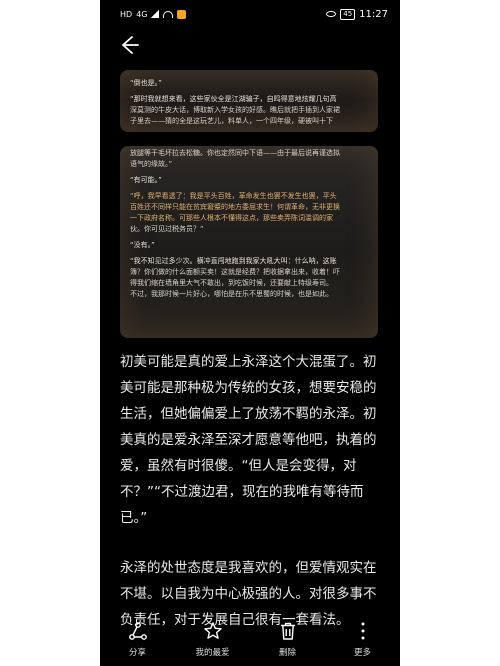  I want to click on screenshot2-line: 百姓还不同样只能在贫宾窘蹙的地方委屈求生！何谓革命，无非更换, so click(235, 207).